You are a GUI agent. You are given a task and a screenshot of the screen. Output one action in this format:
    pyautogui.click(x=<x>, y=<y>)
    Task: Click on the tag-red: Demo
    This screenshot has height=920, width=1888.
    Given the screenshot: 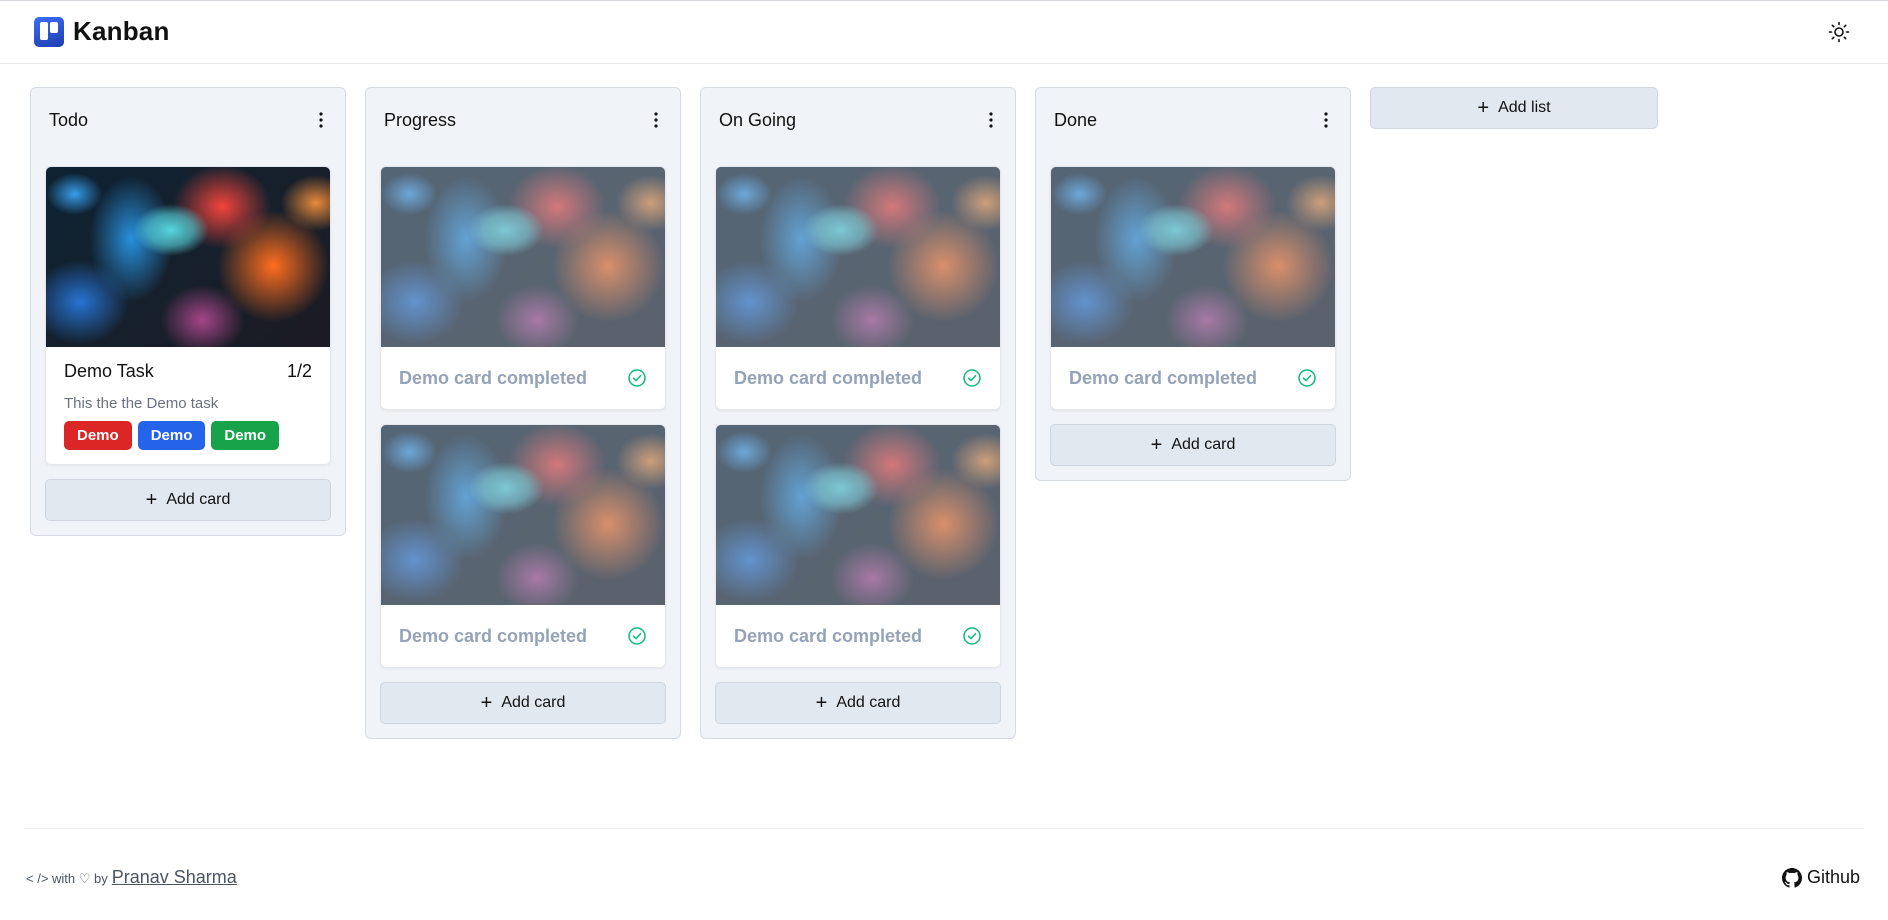 What is the action you would take?
    pyautogui.click(x=98, y=435)
    